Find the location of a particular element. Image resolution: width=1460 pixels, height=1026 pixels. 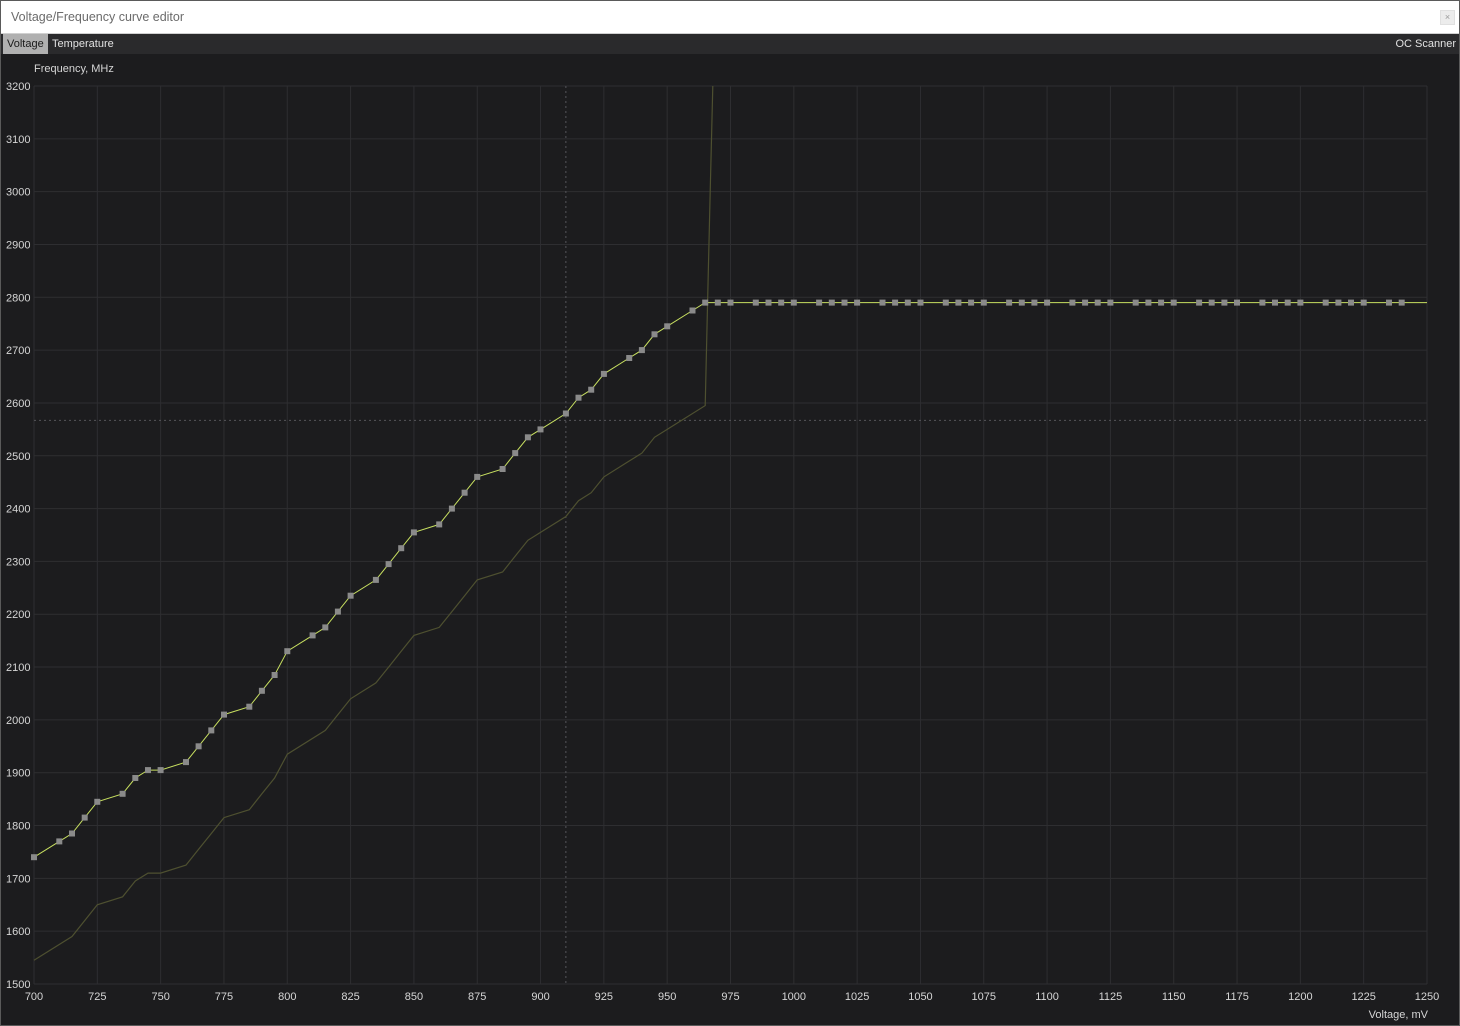

y-tick-label: 1700 is located at coordinates (18, 879).